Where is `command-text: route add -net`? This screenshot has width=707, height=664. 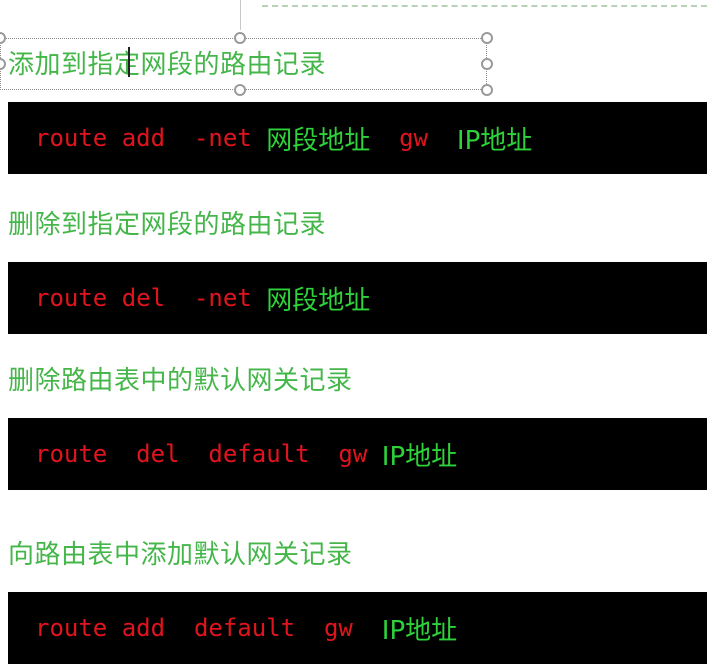 command-text: route add -net is located at coordinates (151, 138).